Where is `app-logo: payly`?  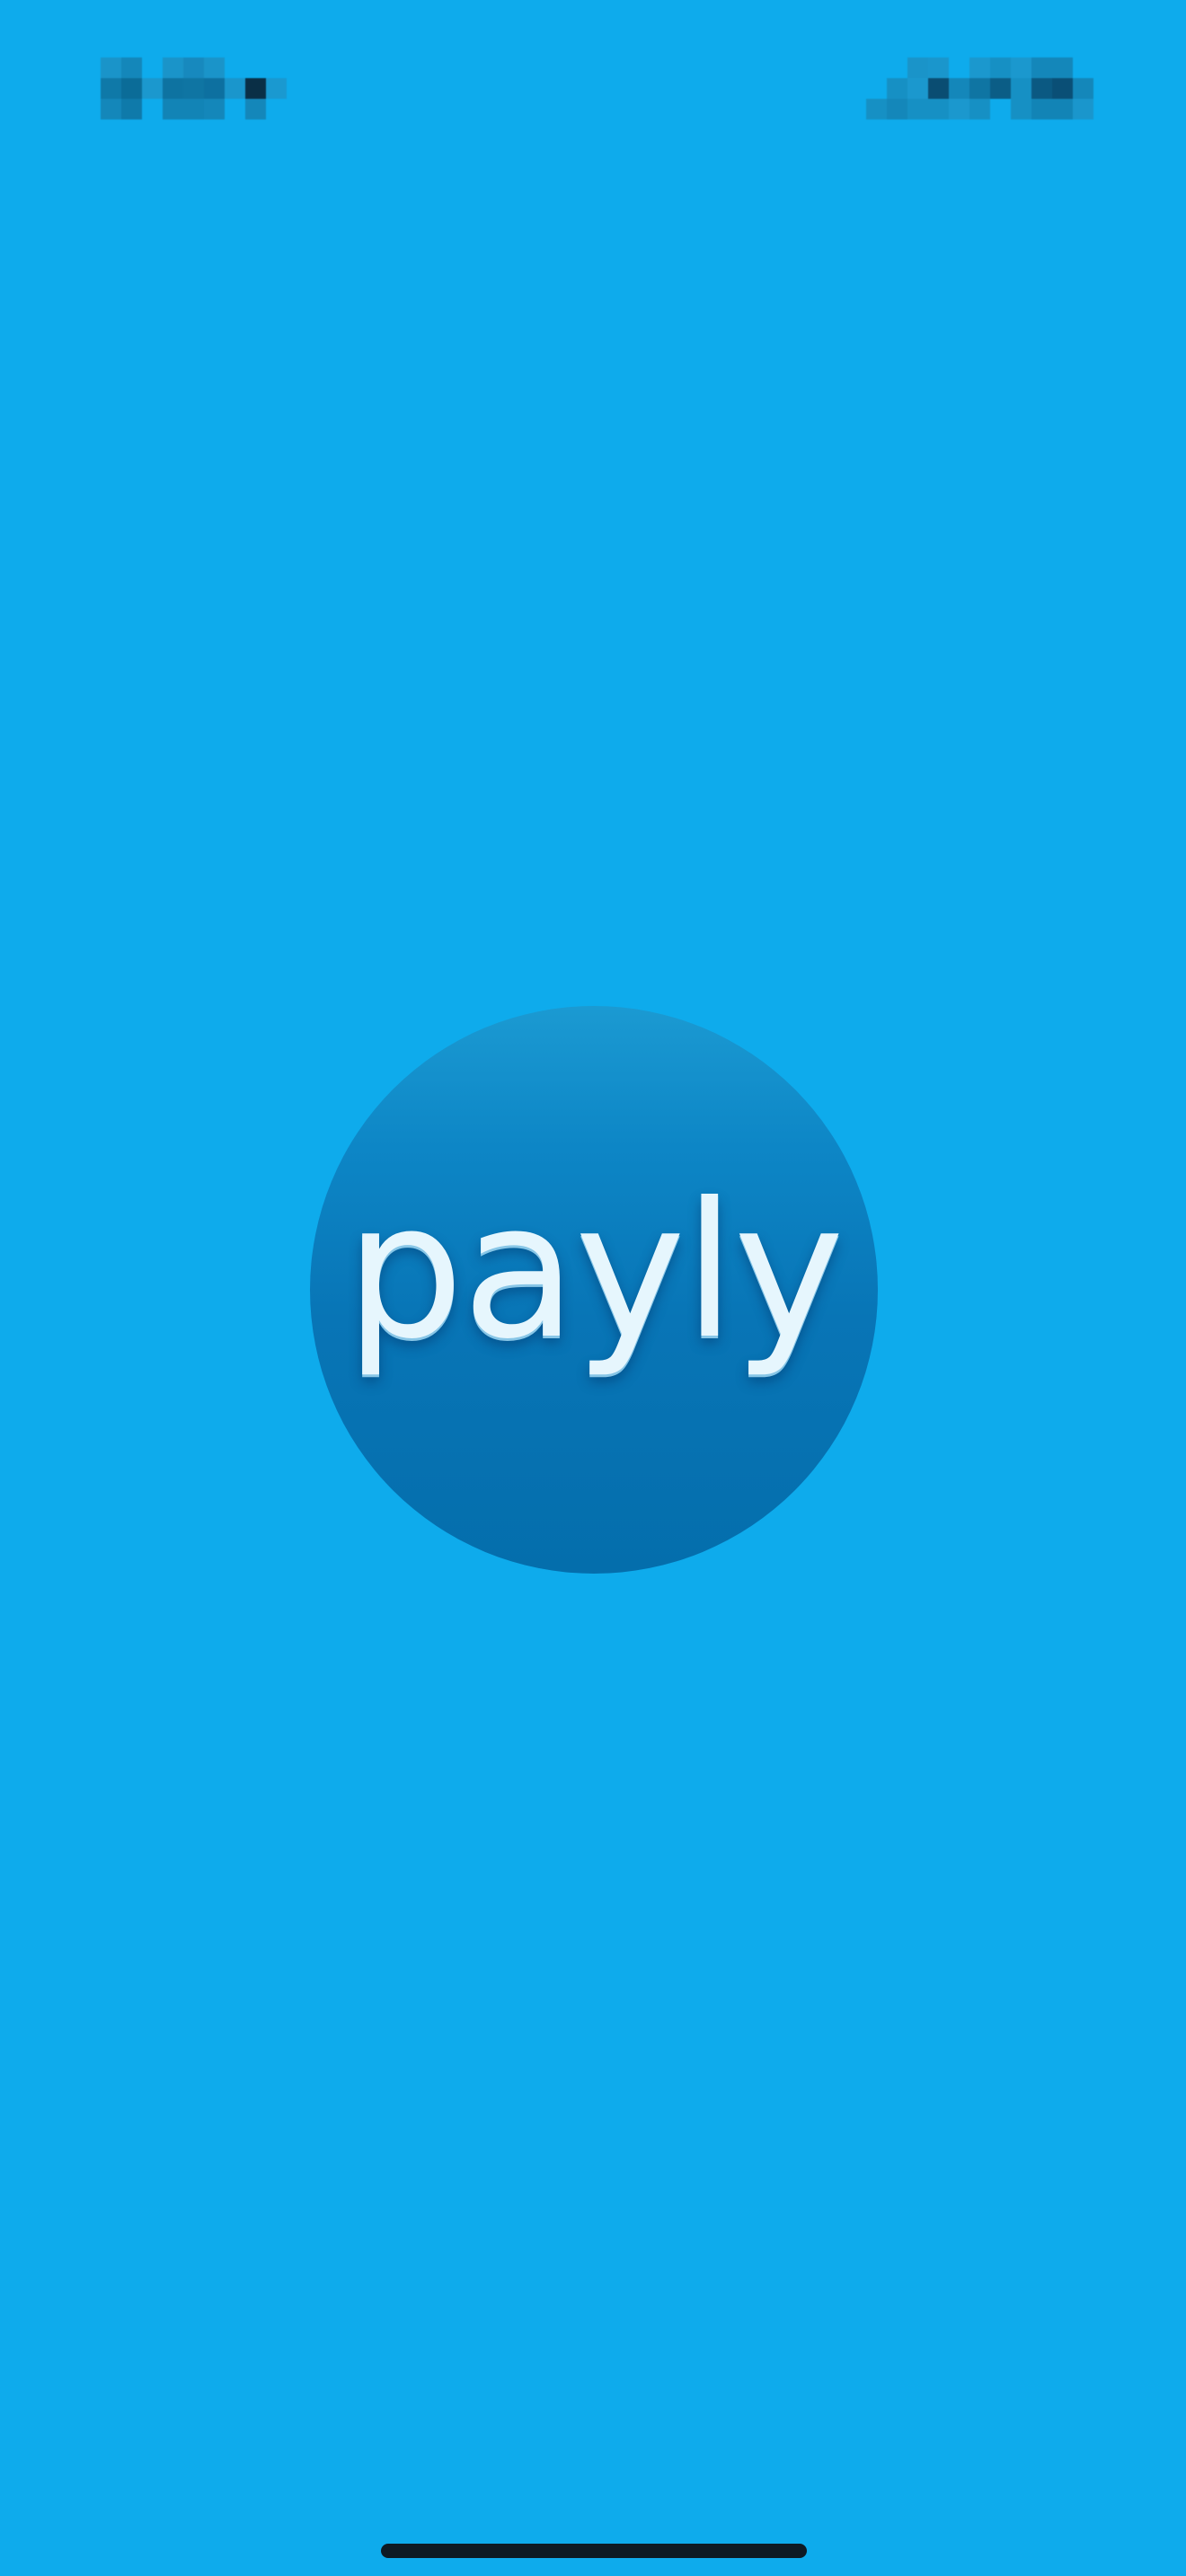 app-logo: payly is located at coordinates (594, 1290).